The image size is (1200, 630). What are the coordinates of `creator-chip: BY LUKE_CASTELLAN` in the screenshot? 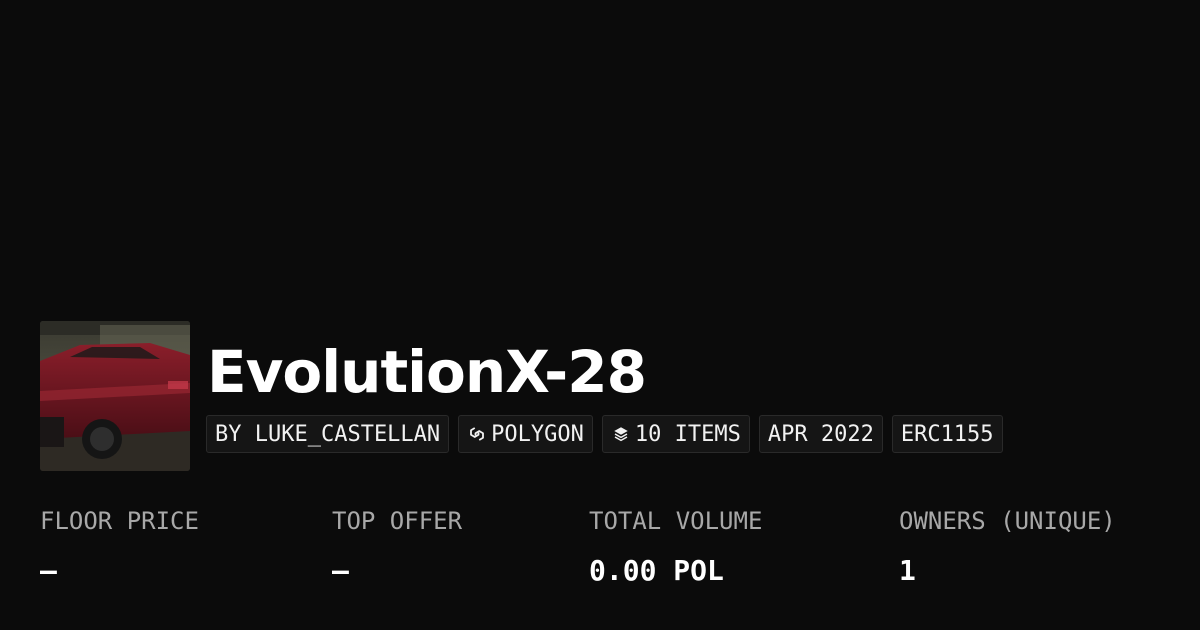 It's located at (328, 434).